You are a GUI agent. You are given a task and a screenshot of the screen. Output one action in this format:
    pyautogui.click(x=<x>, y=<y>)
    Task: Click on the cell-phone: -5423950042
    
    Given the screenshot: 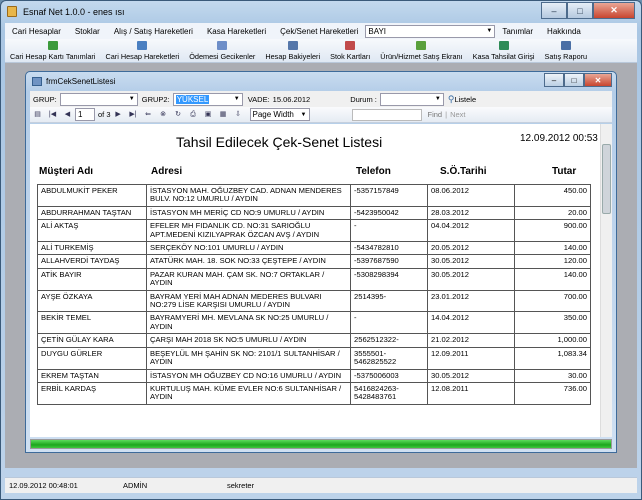 What is the action you would take?
    pyautogui.click(x=389, y=213)
    